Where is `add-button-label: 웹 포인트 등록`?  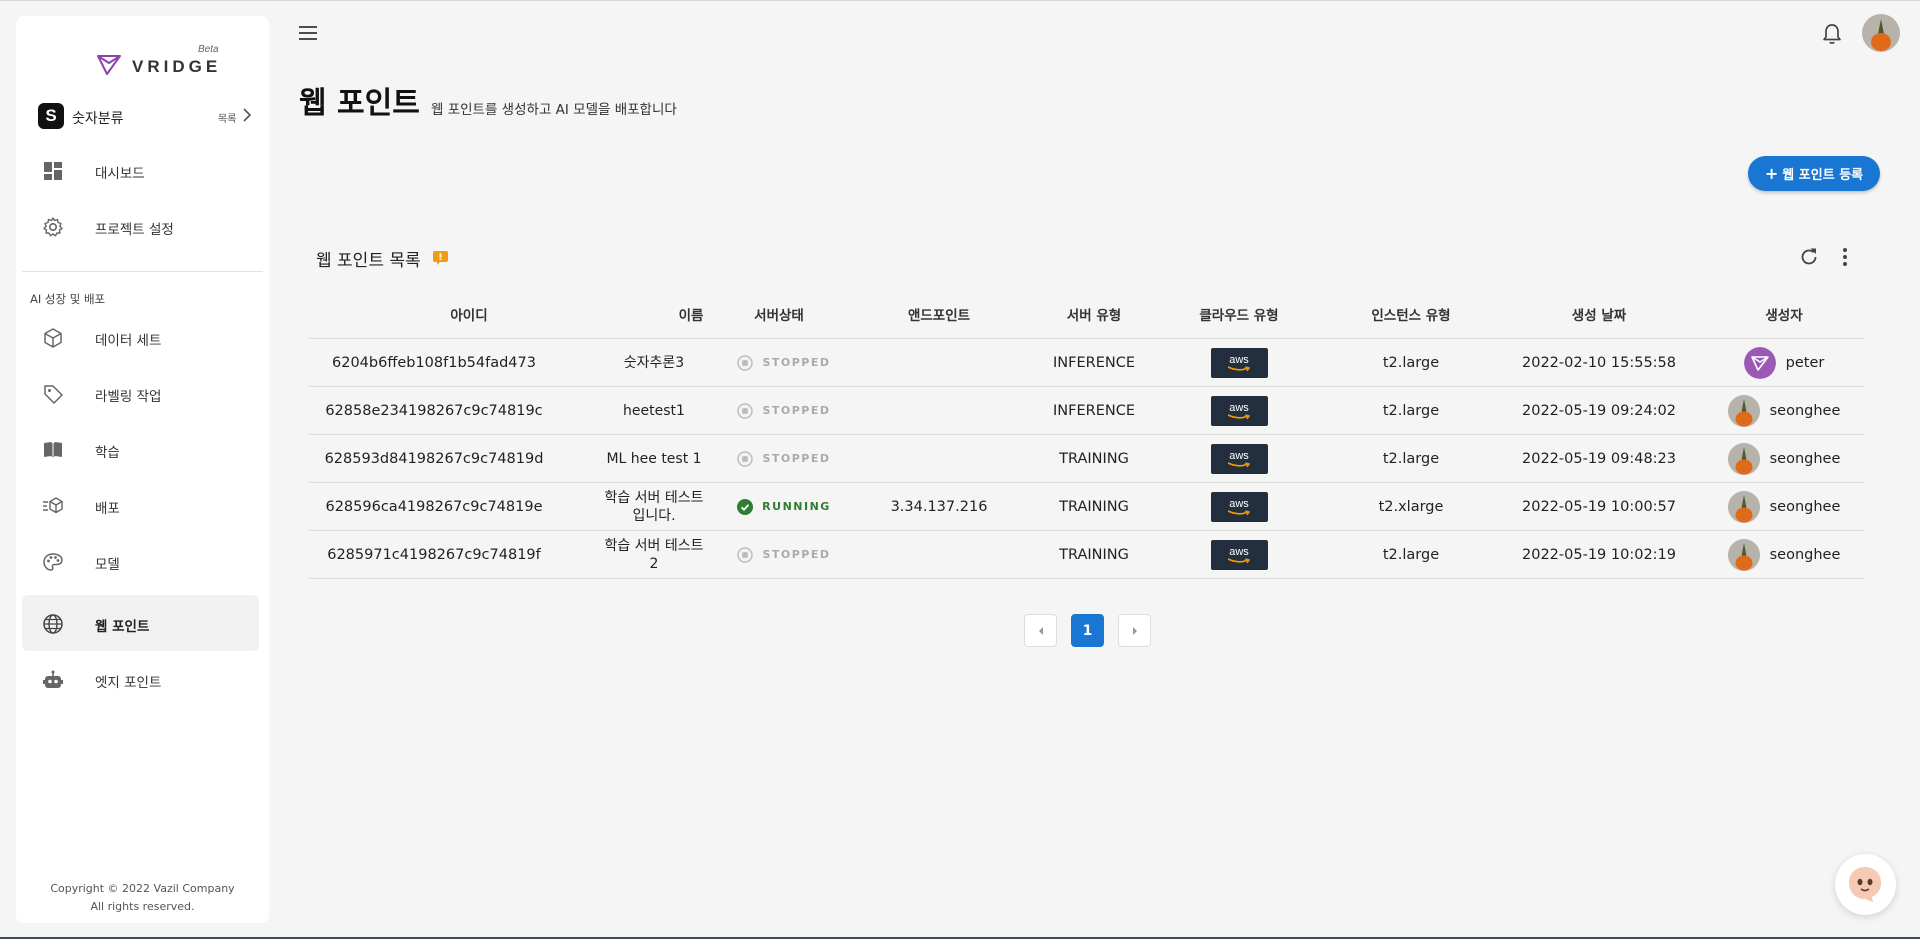
add-button-label: 웹 포인트 등록 is located at coordinates (1823, 175).